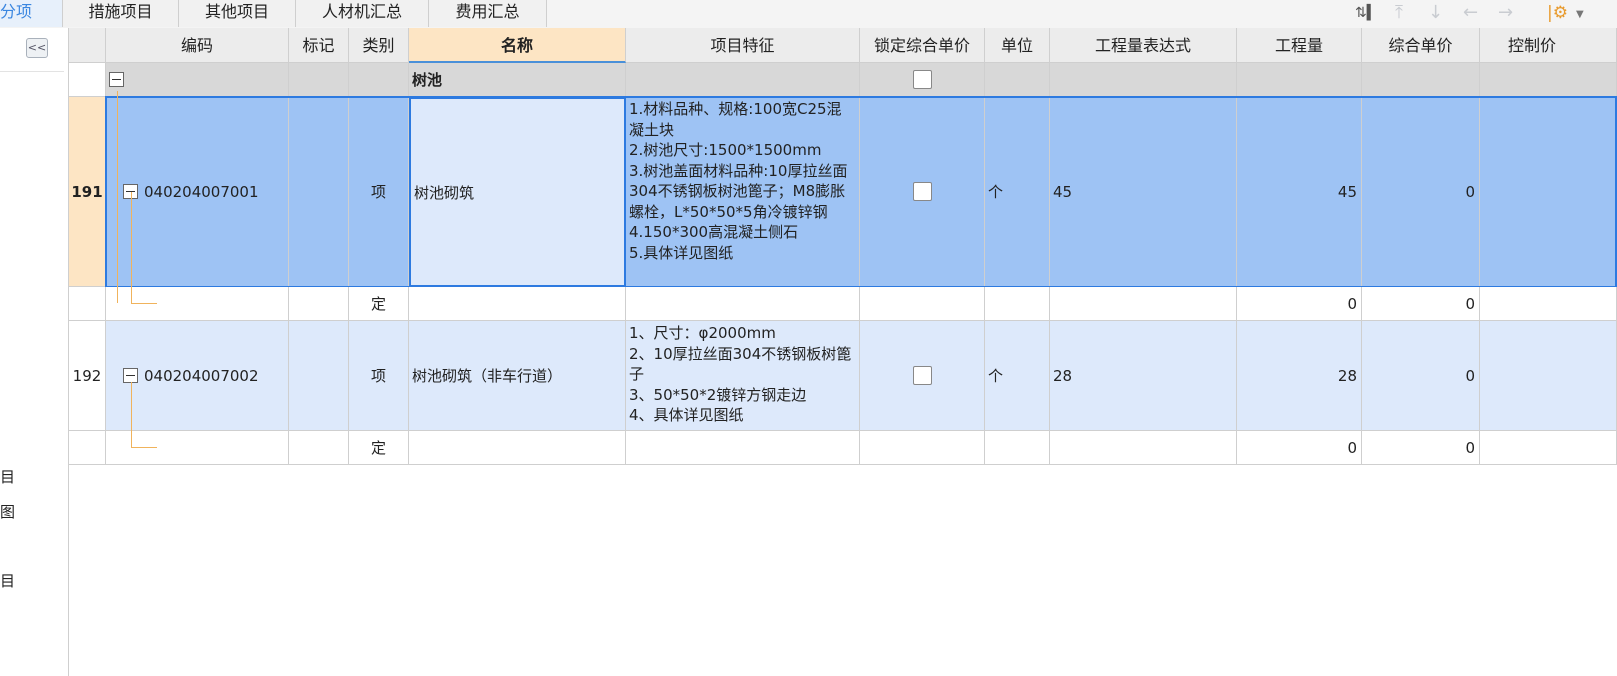  I want to click on qty-expr-cell: 28, so click(1143, 376).